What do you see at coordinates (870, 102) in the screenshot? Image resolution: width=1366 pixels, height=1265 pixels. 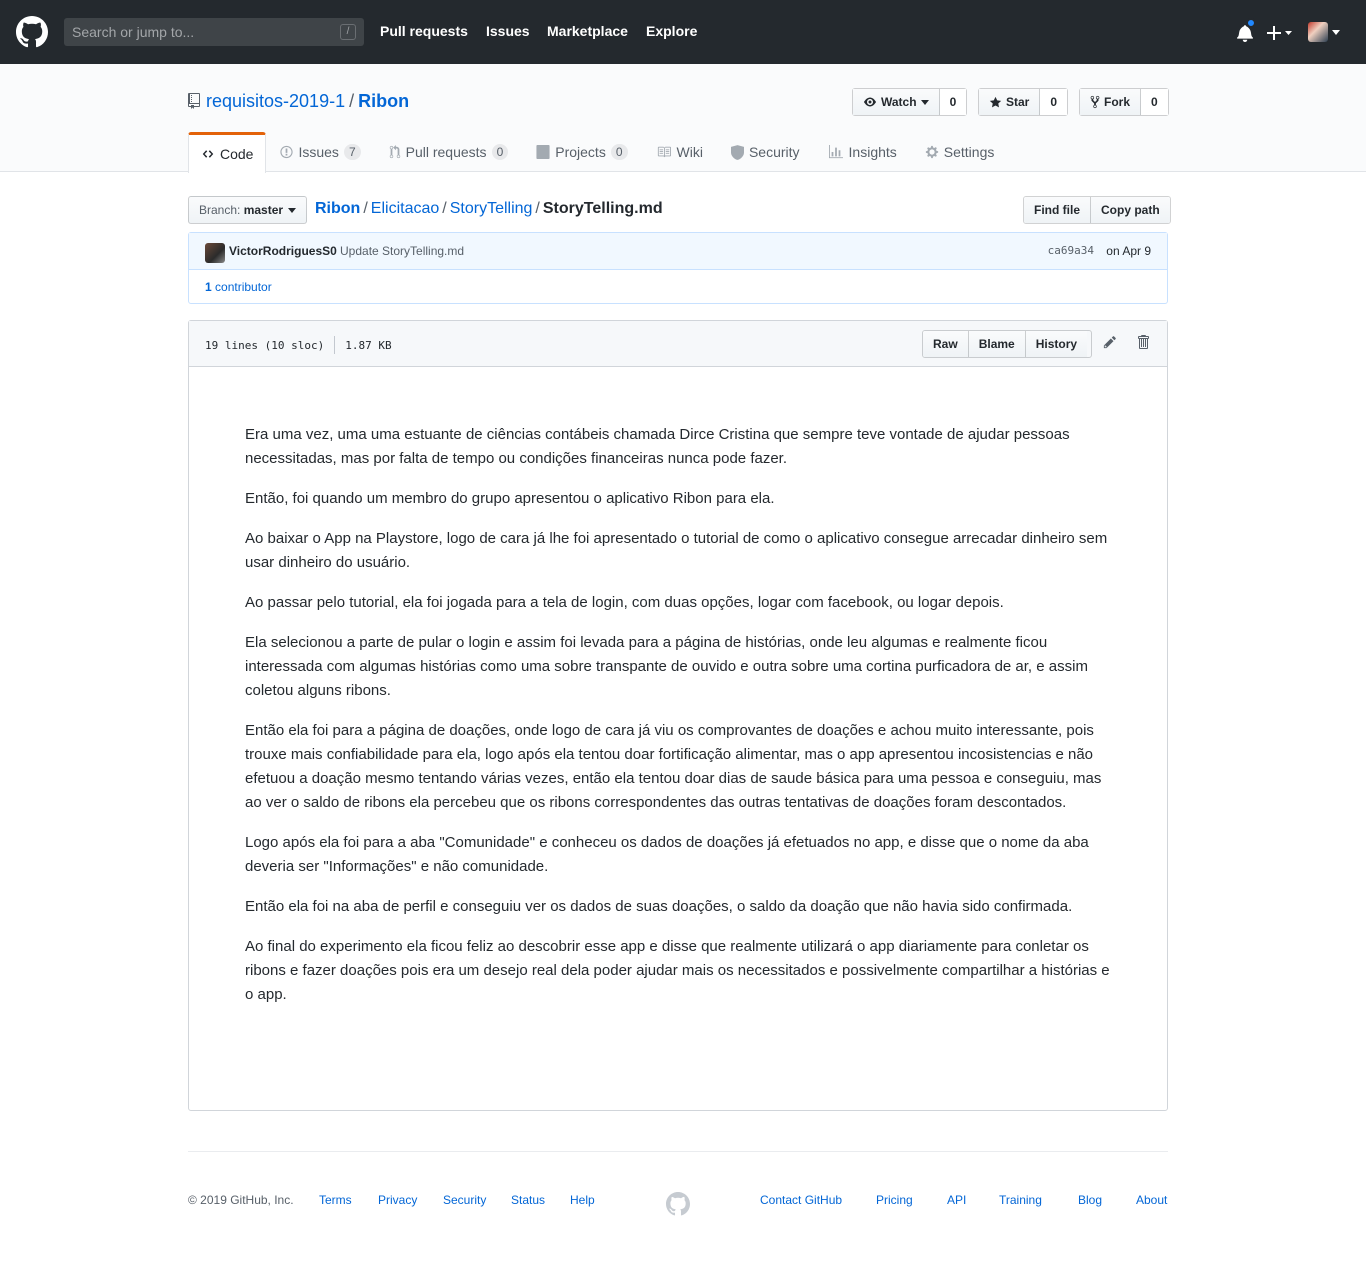 I see `eye-icon` at bounding box center [870, 102].